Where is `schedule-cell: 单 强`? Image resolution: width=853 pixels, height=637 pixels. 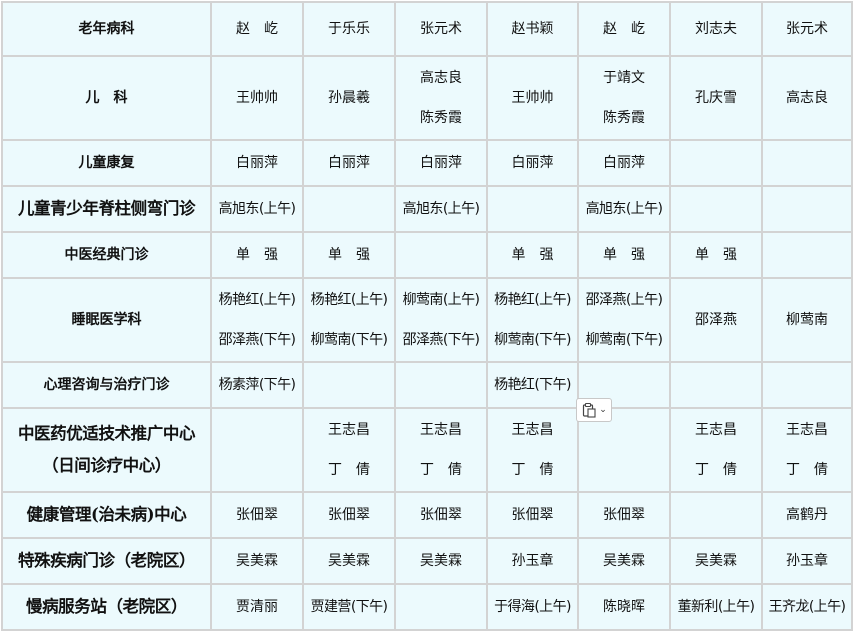 schedule-cell: 单 强 is located at coordinates (532, 255).